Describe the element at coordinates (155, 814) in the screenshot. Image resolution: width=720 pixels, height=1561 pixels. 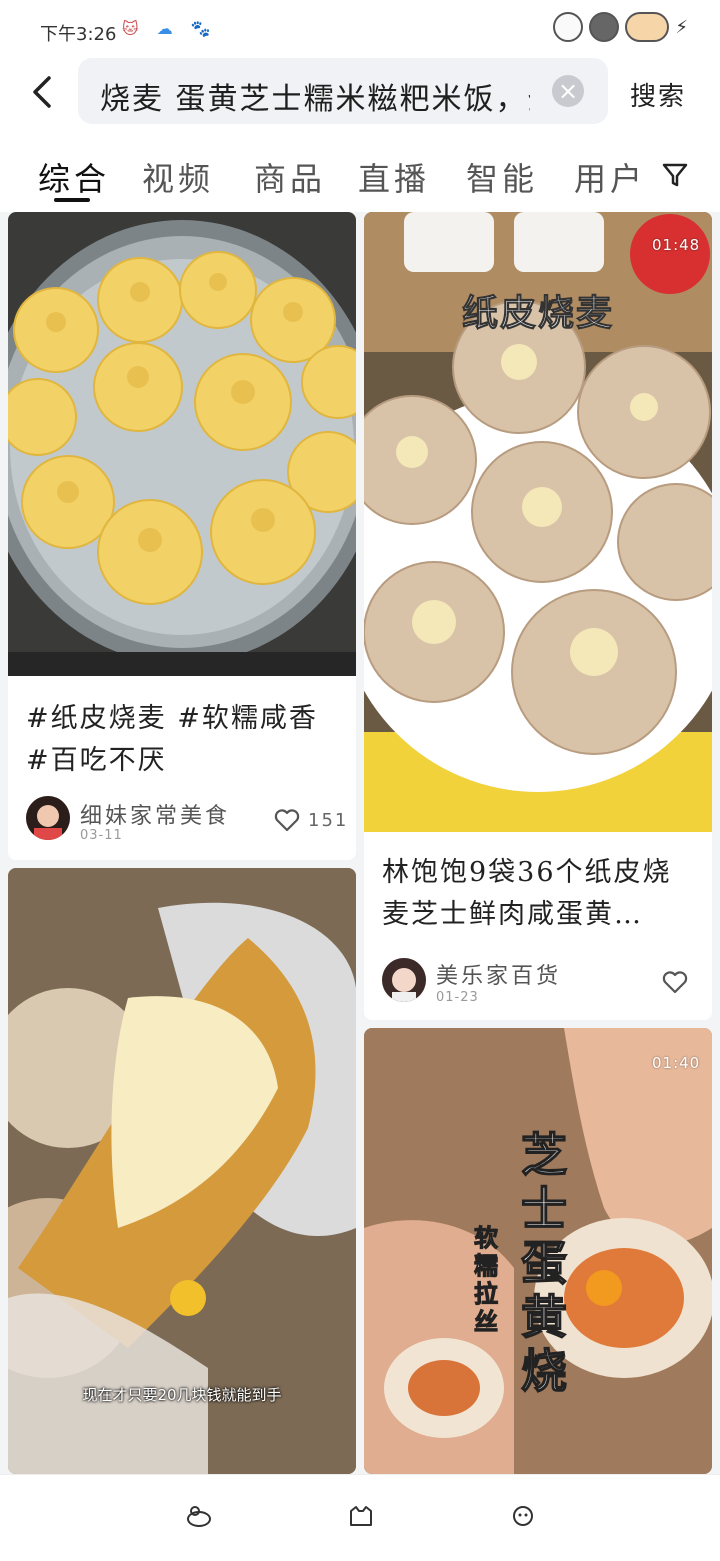
I see `author-name: 细妹家常美食` at that location.